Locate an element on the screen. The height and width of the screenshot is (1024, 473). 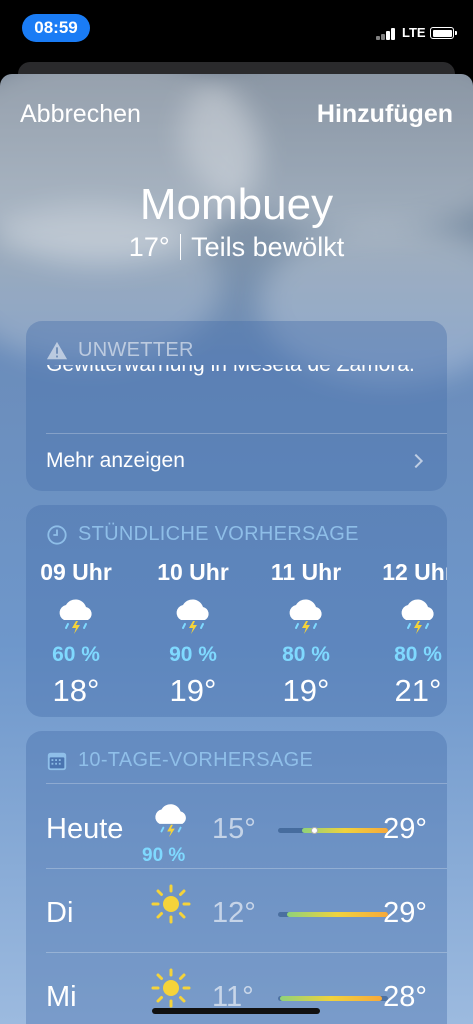
day-row: Heute 90 % 15° 29° is located at coordinates (236, 827).